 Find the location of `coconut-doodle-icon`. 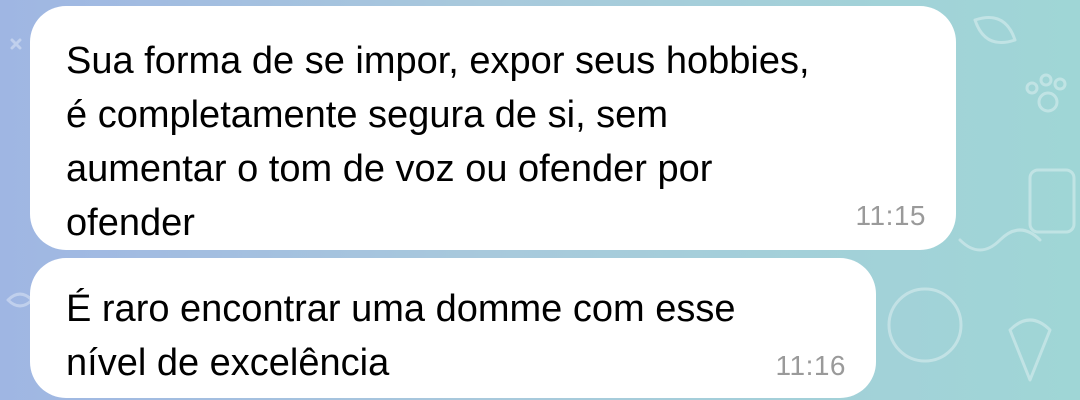

coconut-doodle-icon is located at coordinates (925, 325).